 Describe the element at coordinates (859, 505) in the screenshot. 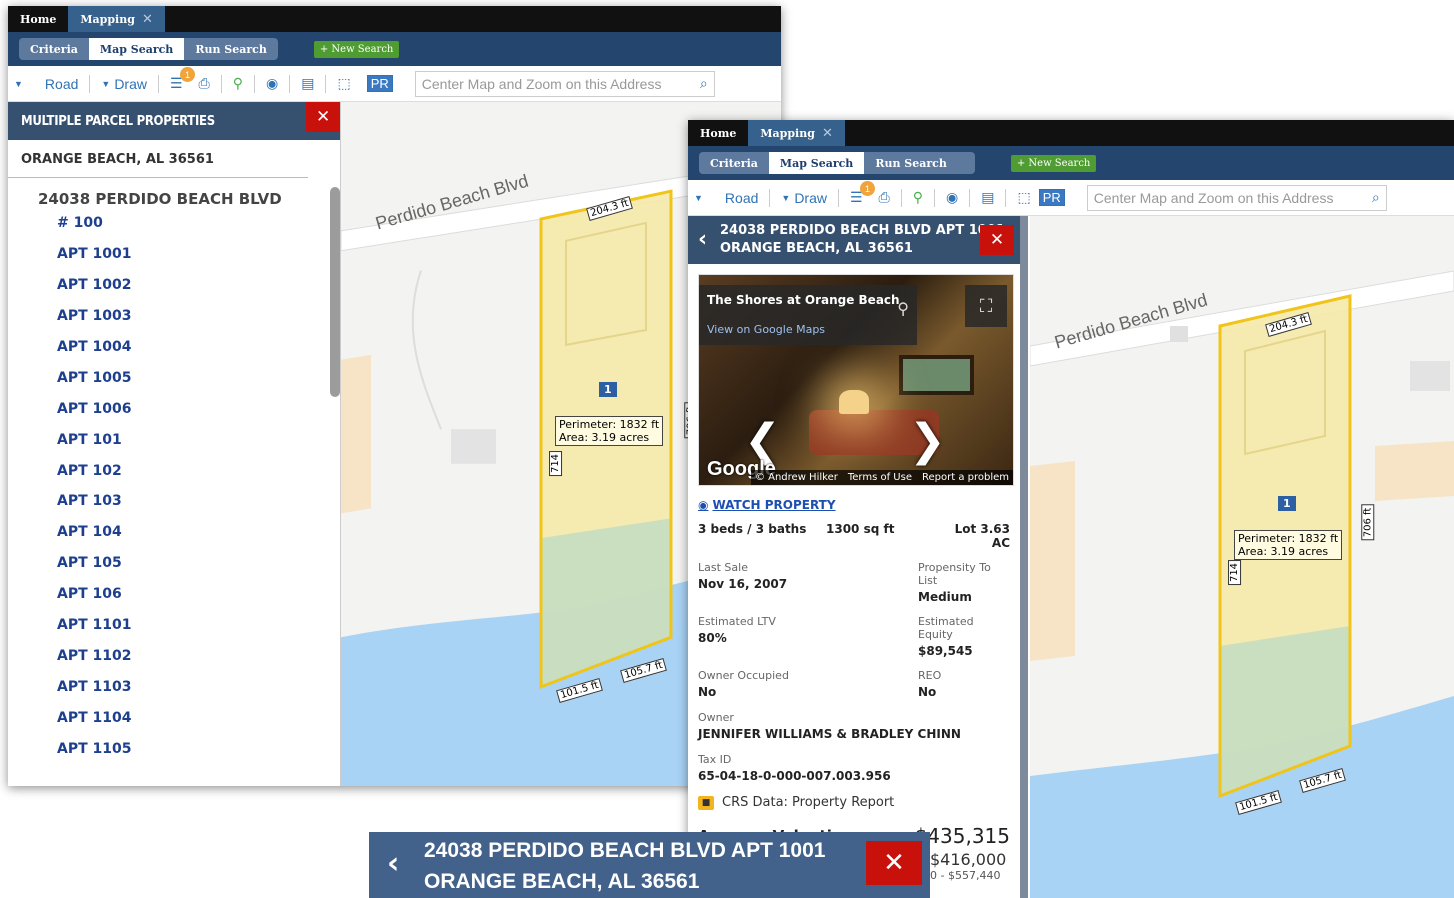

I see `watch-property-link: ◉ WATCH PROPERTY` at that location.